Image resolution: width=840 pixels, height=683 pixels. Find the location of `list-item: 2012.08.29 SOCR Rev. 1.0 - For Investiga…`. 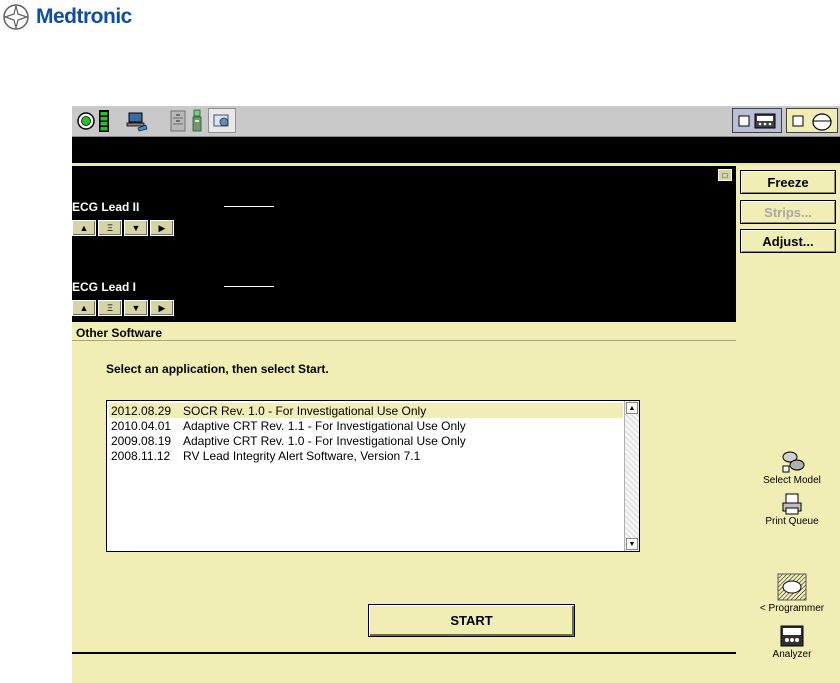

list-item: 2012.08.29 SOCR Rev. 1.0 - For Investiga… is located at coordinates (366, 410).